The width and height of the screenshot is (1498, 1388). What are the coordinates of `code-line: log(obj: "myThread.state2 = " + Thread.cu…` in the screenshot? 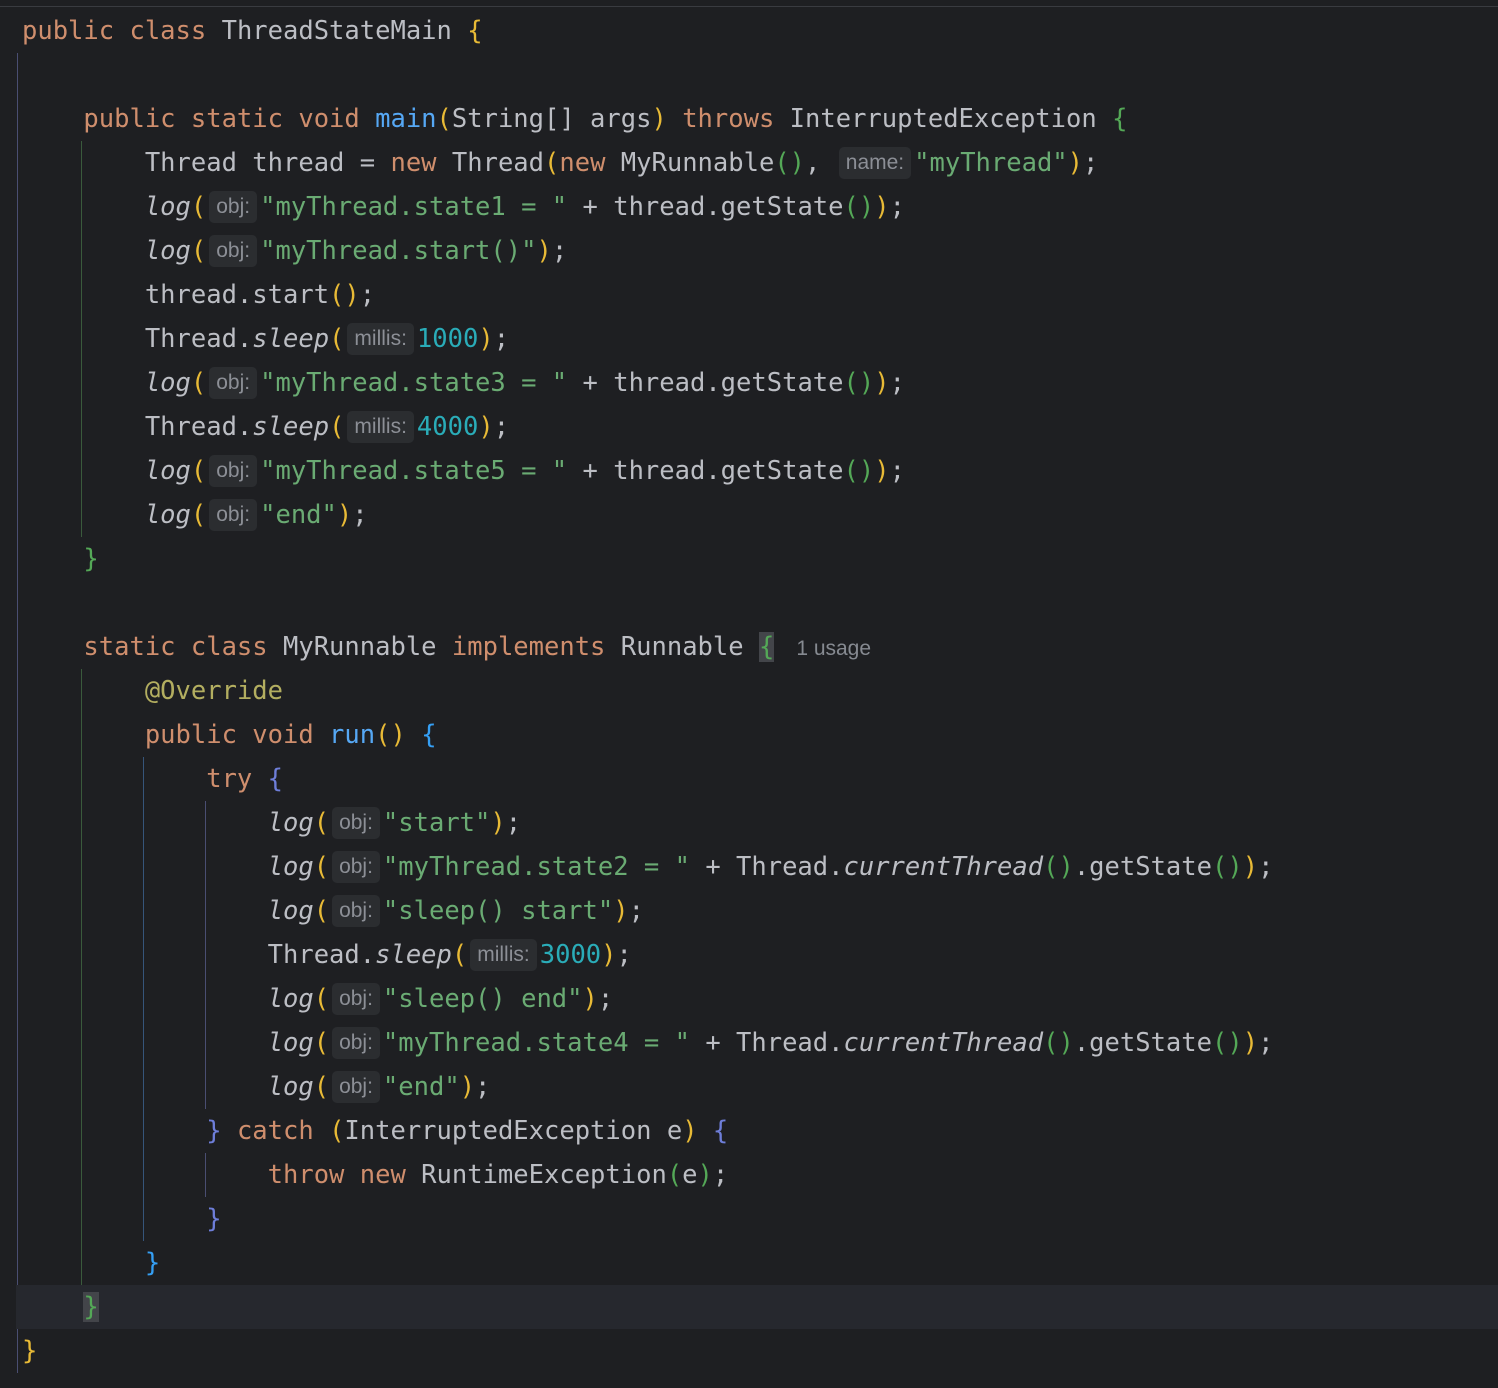 It's located at (636, 867).